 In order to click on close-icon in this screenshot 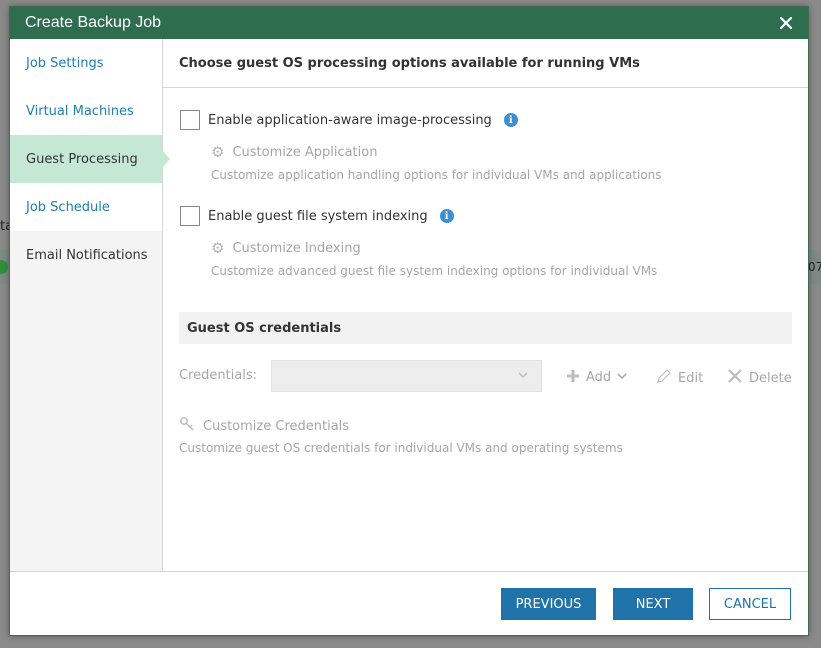, I will do `click(786, 23)`.